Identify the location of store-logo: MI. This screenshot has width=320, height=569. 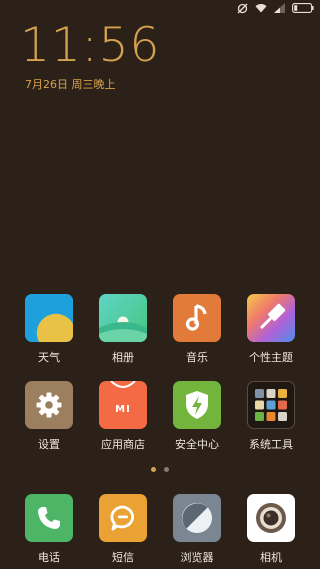
(123, 409).